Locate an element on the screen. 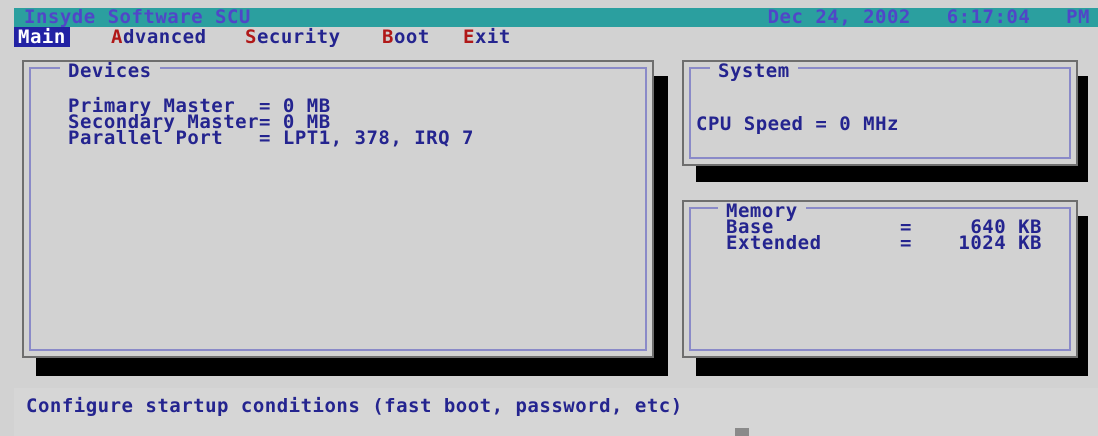 The height and width of the screenshot is (436, 1098). clock-ampm: PM is located at coordinates (1078, 17).